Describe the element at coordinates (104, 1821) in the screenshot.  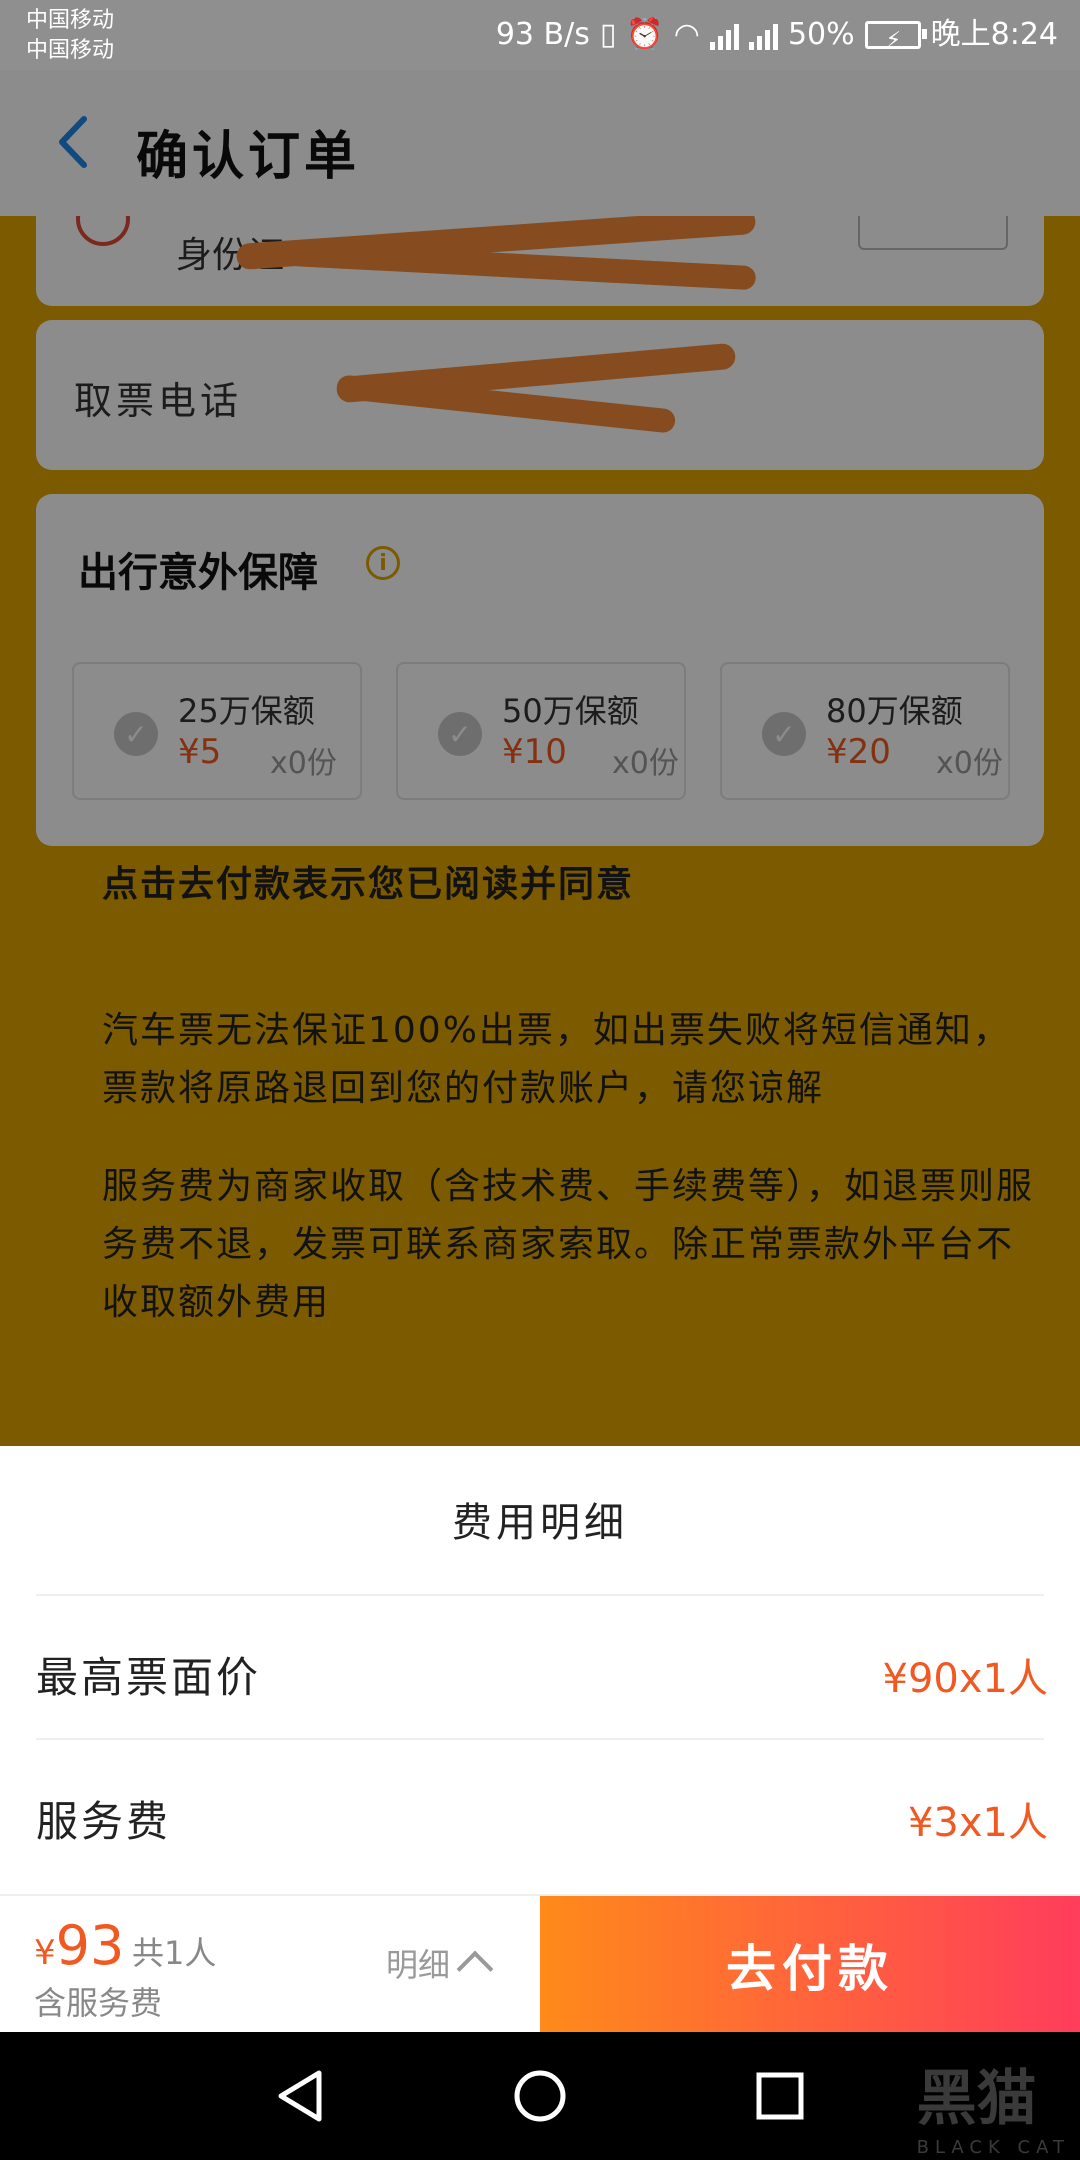
I see `fee-label-service: 服务费` at that location.